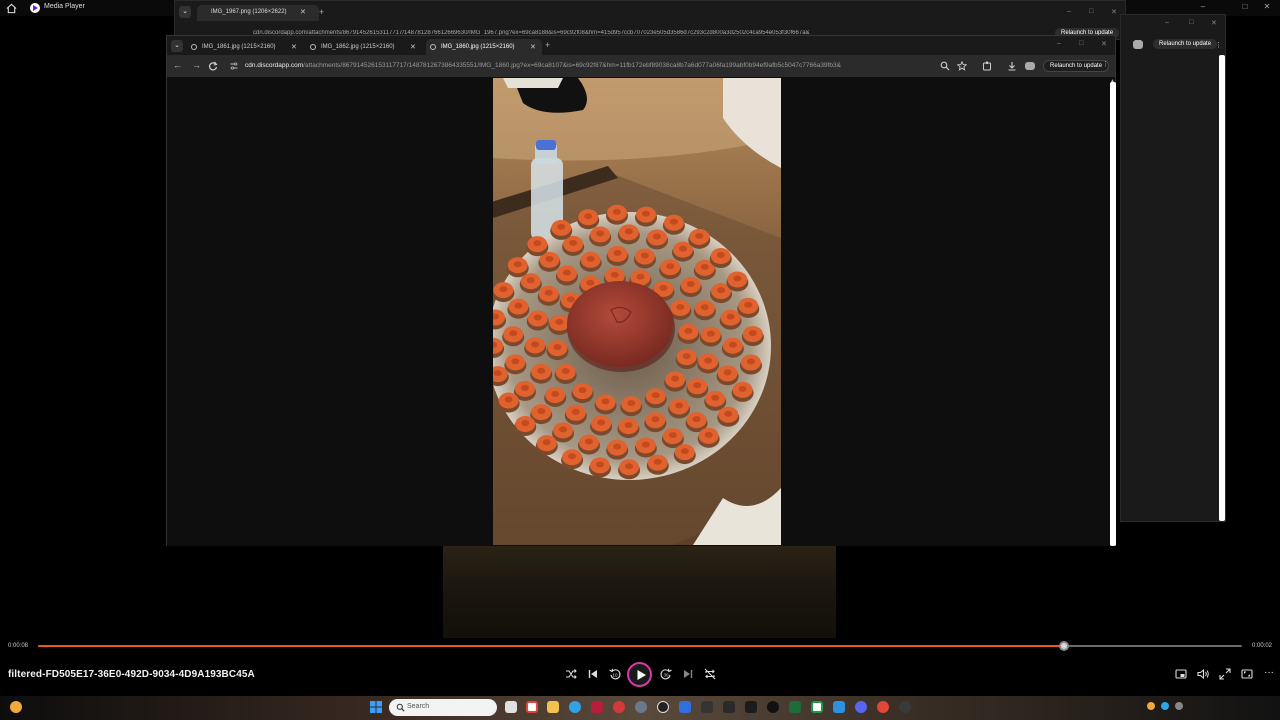 The image size is (1280, 720). I want to click on app-icon-red, so click(619, 707).